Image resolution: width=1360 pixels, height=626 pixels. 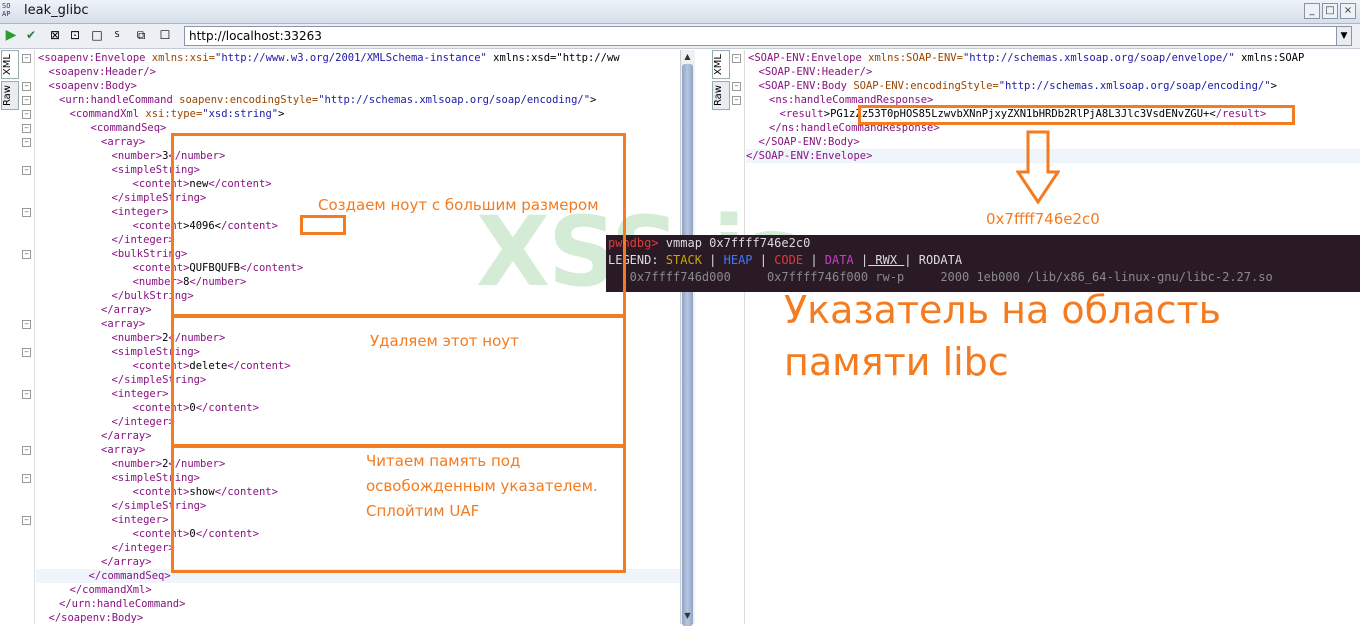 What do you see at coordinates (912, 58) in the screenshot?
I see `xml-attr: xmlns:SOAP-ENV=` at bounding box center [912, 58].